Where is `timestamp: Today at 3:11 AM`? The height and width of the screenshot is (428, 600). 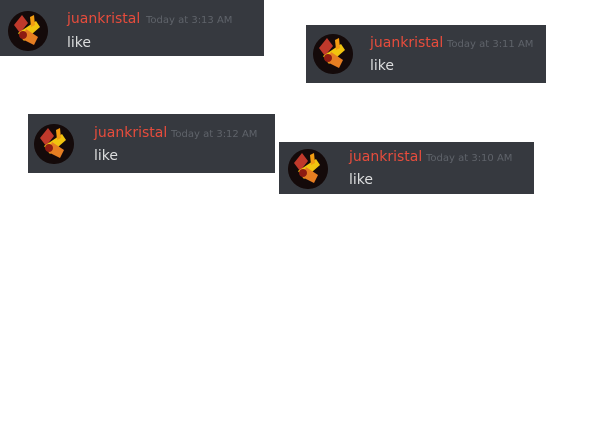 timestamp: Today at 3:11 AM is located at coordinates (490, 44).